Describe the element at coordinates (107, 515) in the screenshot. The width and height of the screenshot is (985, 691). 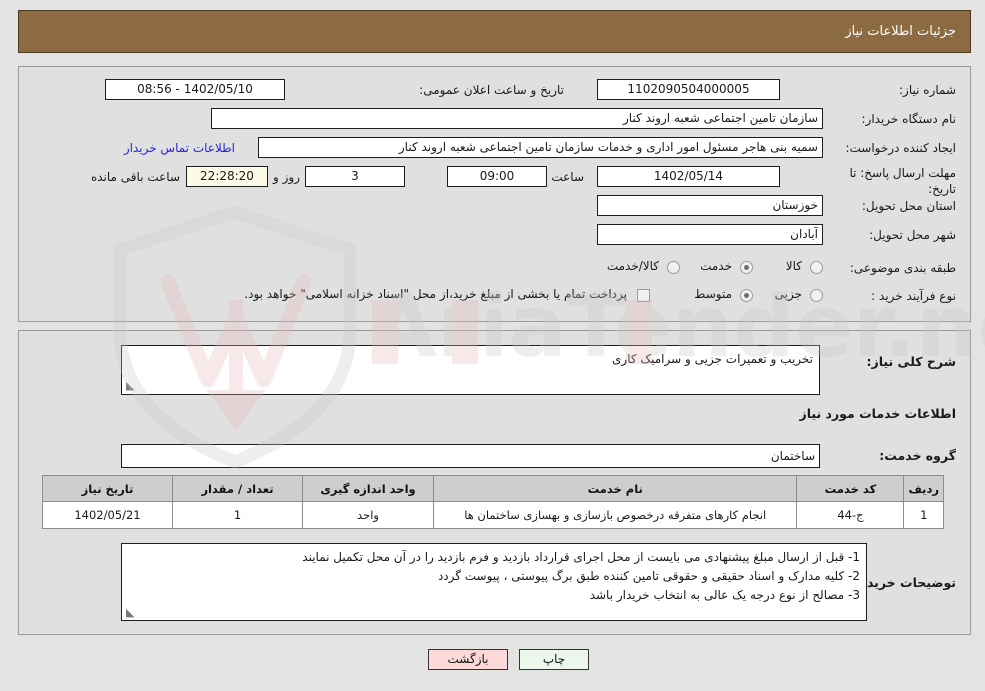
I see `cell-need-date: 1402/05/21` at that location.